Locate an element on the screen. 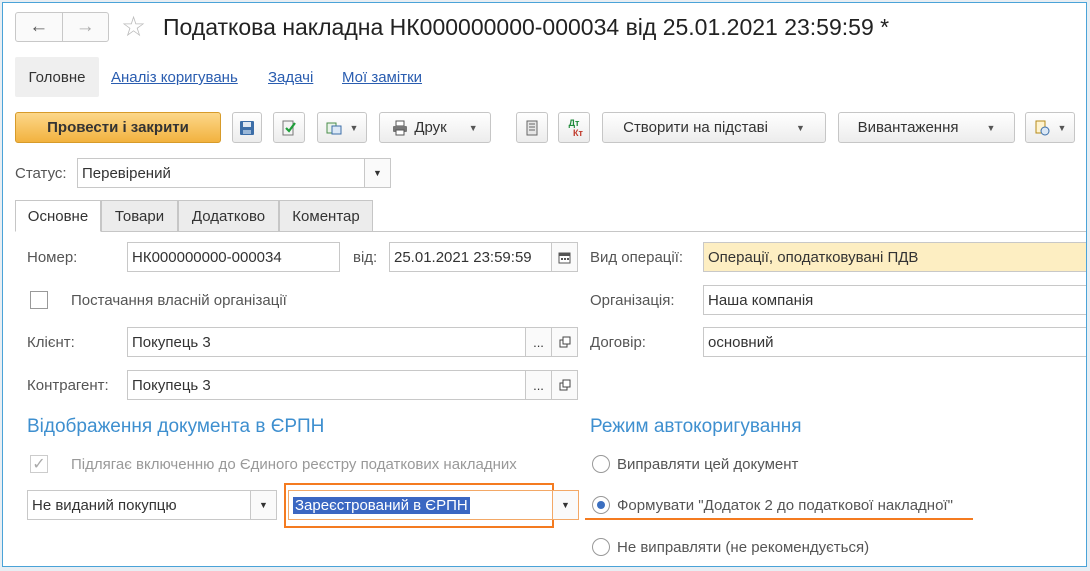  related-documents-icon is located at coordinates (334, 128).